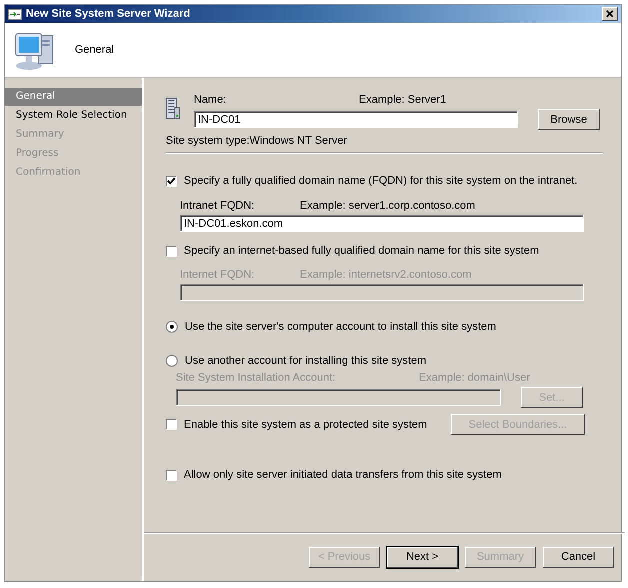 This screenshot has width=628, height=588. I want to click on radio-label: Use another account for installing this site system, so click(306, 361).